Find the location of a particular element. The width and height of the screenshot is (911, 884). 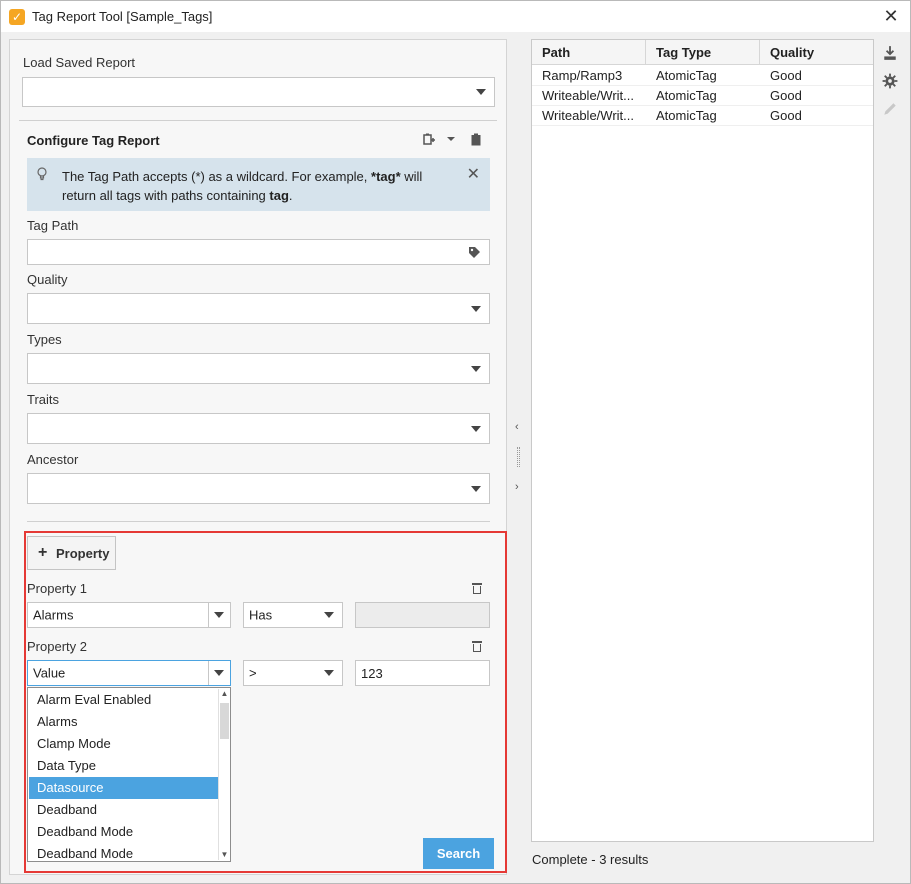

scroll-down-icon: ▼ is located at coordinates (224, 855).